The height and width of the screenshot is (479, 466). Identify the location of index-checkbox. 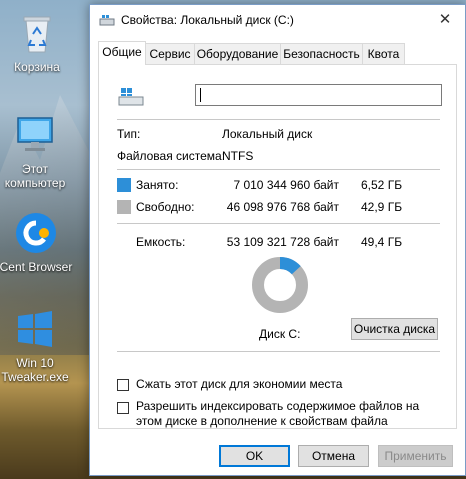
(123, 408).